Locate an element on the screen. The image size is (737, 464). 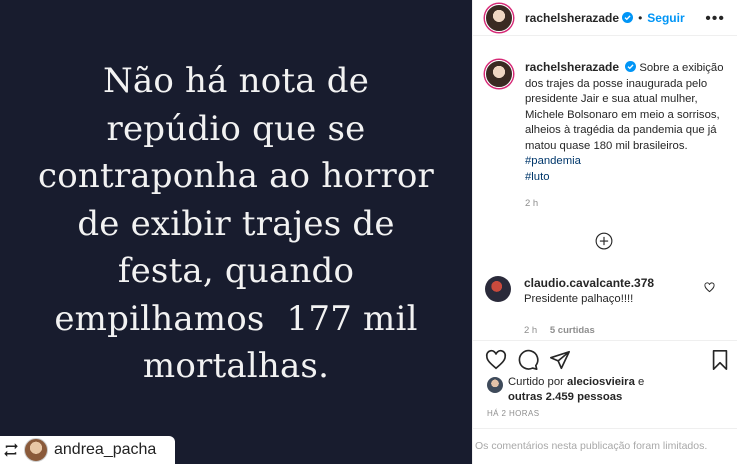
load-more-comments-icon is located at coordinates (604, 241).